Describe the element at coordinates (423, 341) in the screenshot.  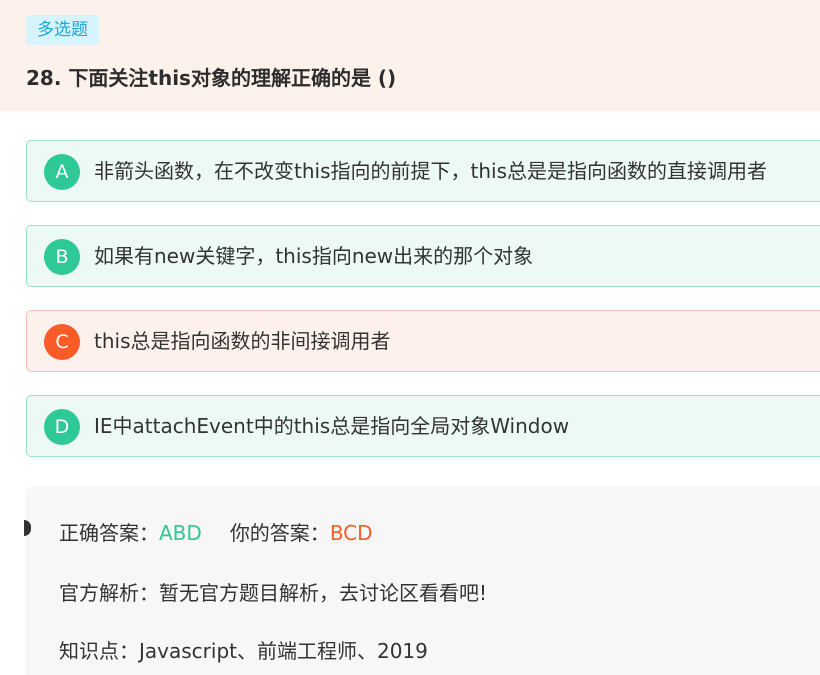
I see `option-c: C this总是指向函数的非间接调用者` at that location.